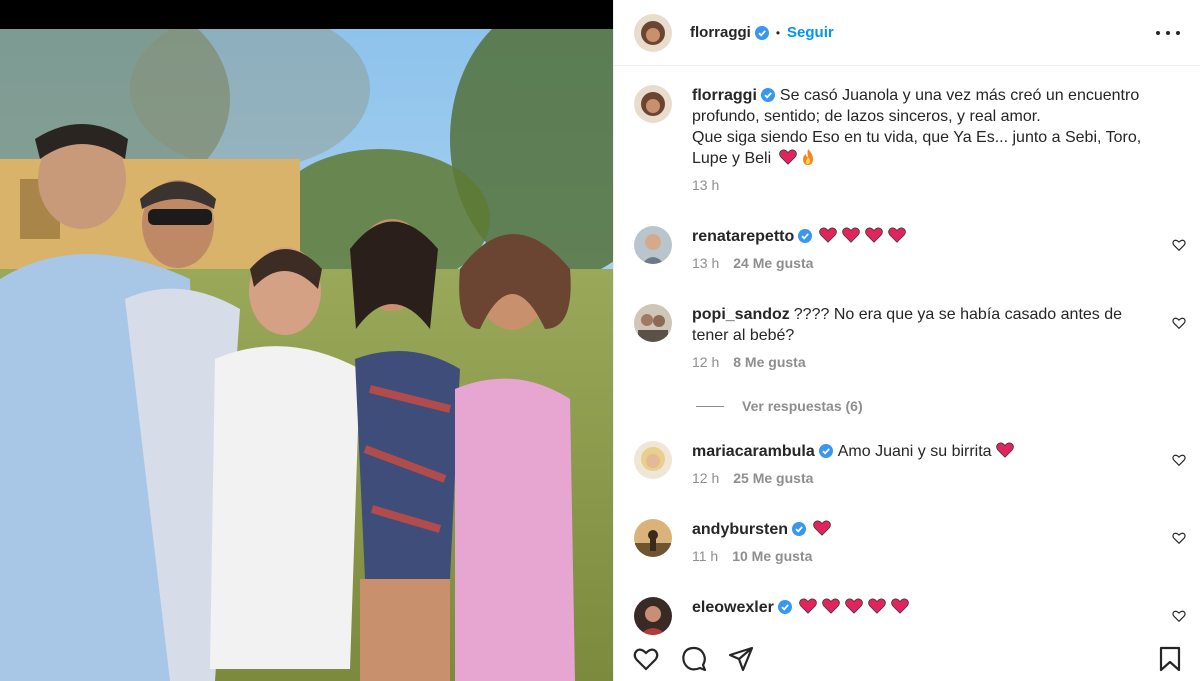 The width and height of the screenshot is (1200, 681). What do you see at coordinates (741, 314) in the screenshot?
I see `commenter-username: popi_sandoz` at bounding box center [741, 314].